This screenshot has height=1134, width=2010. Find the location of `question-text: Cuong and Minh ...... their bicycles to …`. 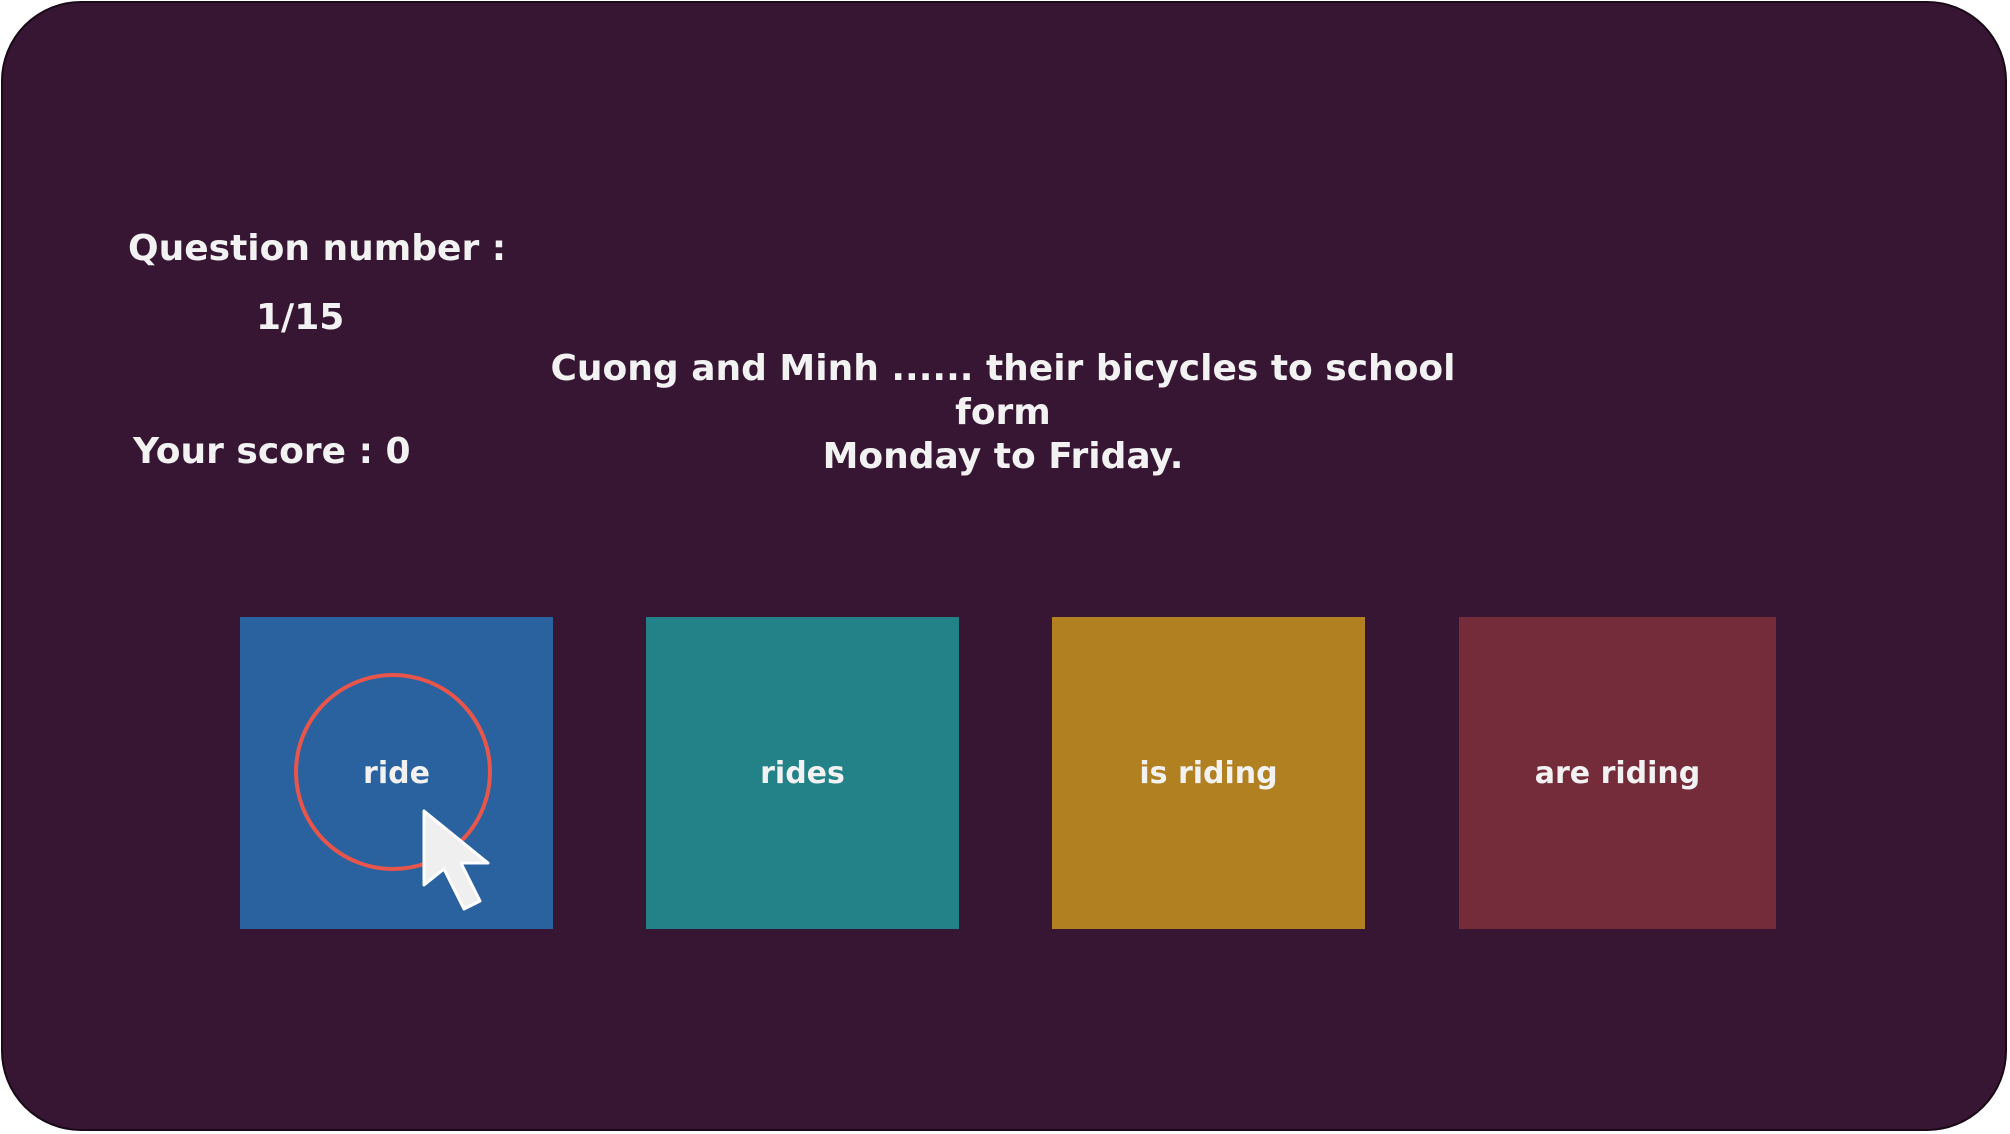

question-text: Cuong and Minh ...... their bicycles to … is located at coordinates (1003, 413).